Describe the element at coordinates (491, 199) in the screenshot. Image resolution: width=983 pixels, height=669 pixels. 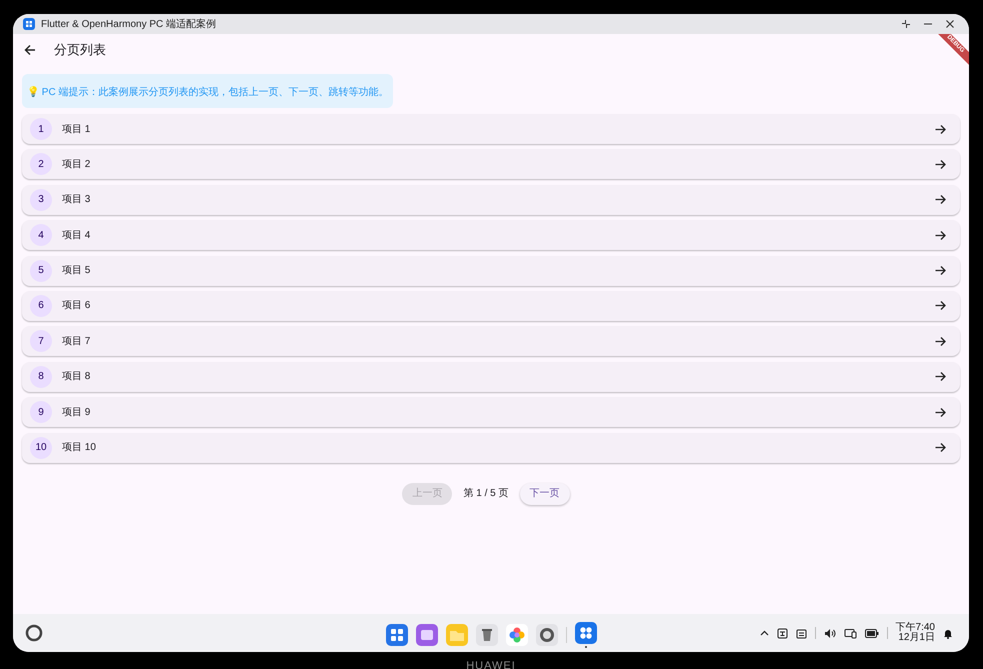
I see `list-item: 3 项目 3` at that location.